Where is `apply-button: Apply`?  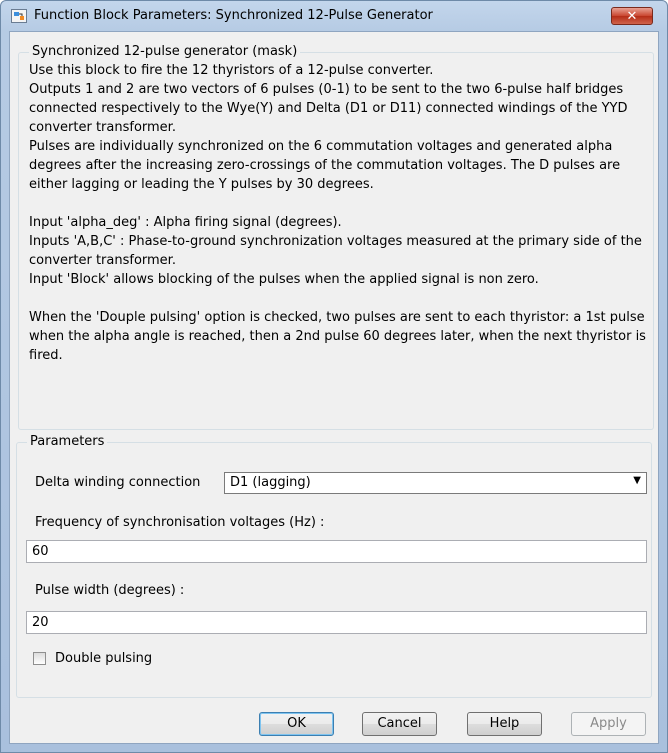
apply-button: Apply is located at coordinates (608, 724).